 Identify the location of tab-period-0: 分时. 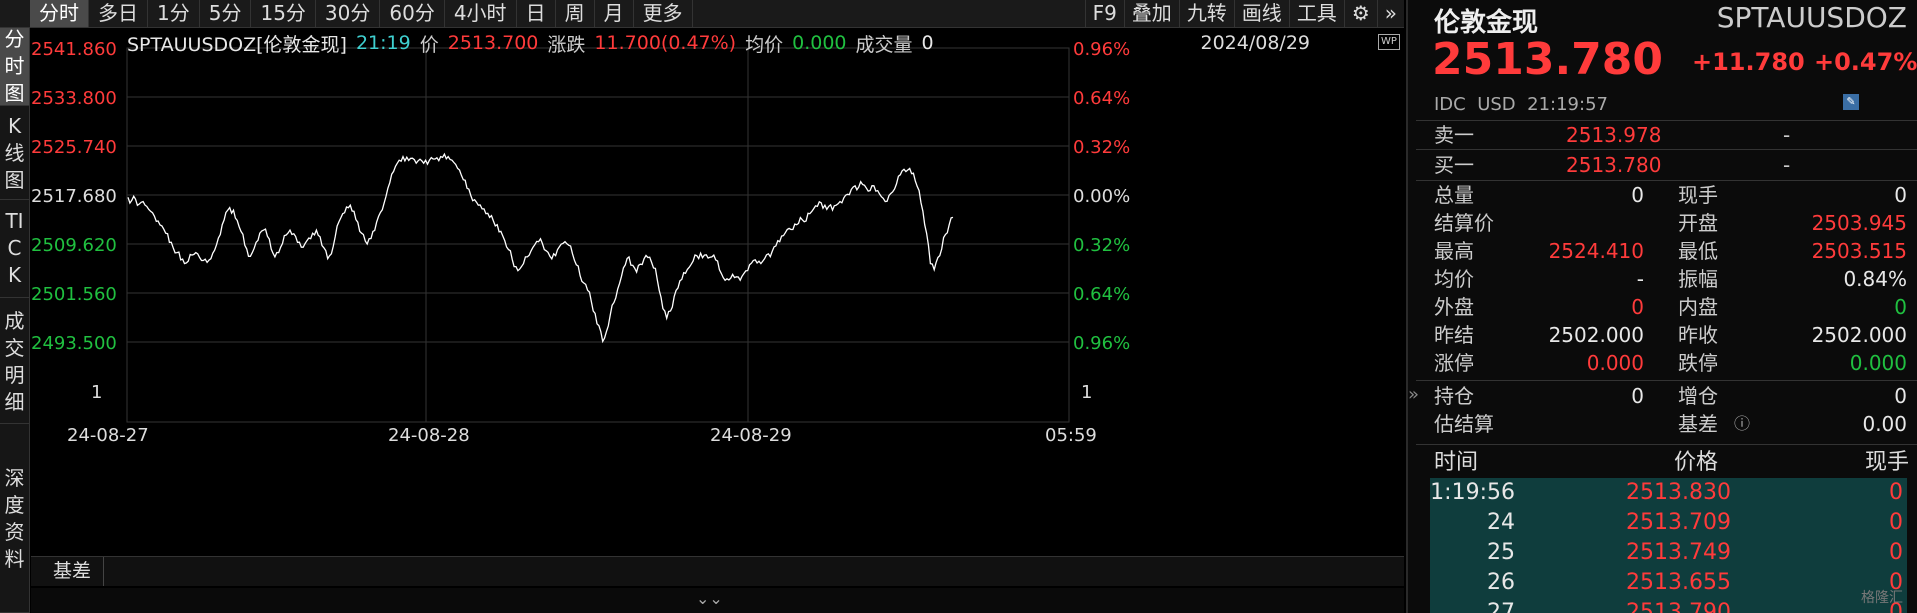
(59, 13).